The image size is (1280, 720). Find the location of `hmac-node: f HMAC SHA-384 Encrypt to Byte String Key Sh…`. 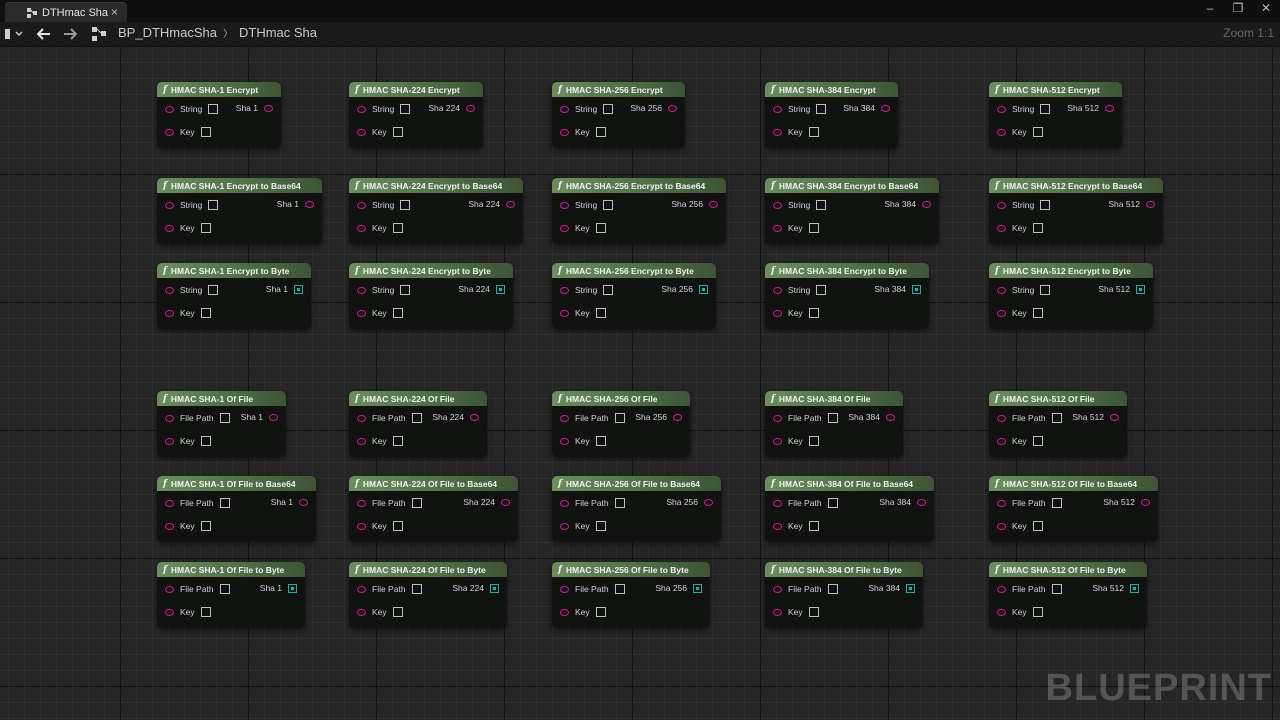

hmac-node: f HMAC SHA-384 Encrypt to Byte String Key Sh… is located at coordinates (847, 296).